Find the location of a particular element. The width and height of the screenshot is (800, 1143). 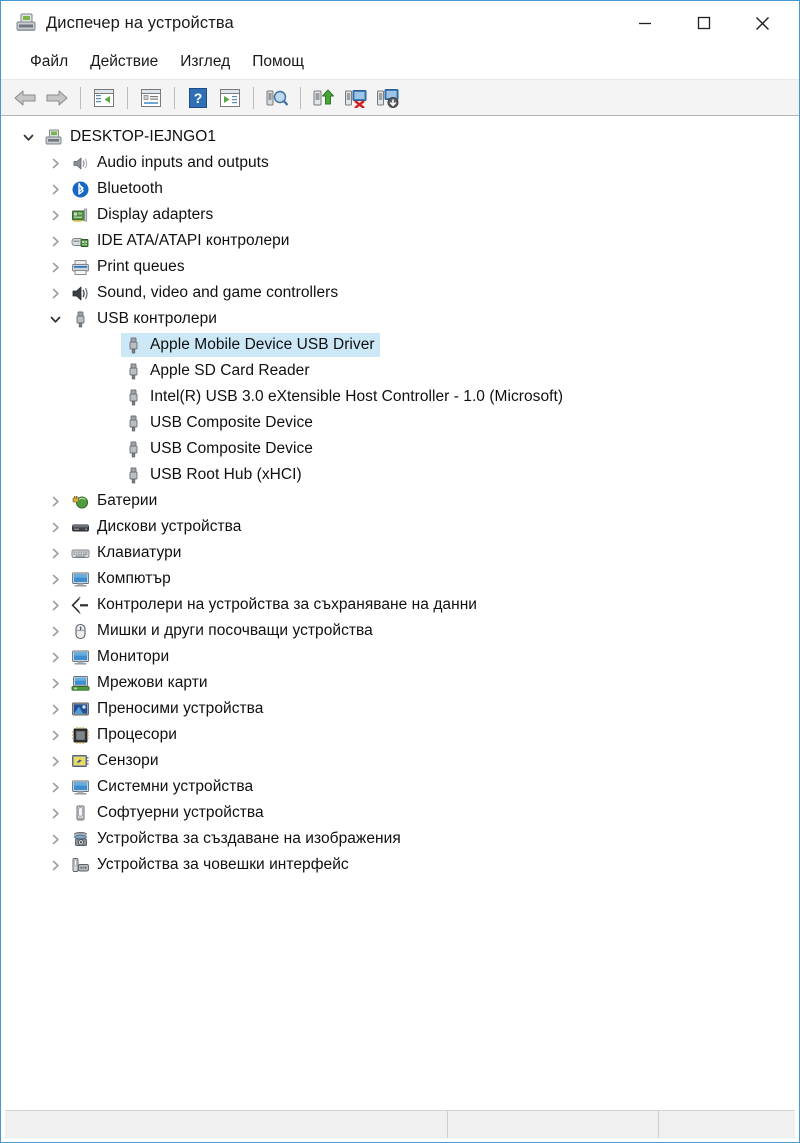

help-icon: ? is located at coordinates (198, 98).